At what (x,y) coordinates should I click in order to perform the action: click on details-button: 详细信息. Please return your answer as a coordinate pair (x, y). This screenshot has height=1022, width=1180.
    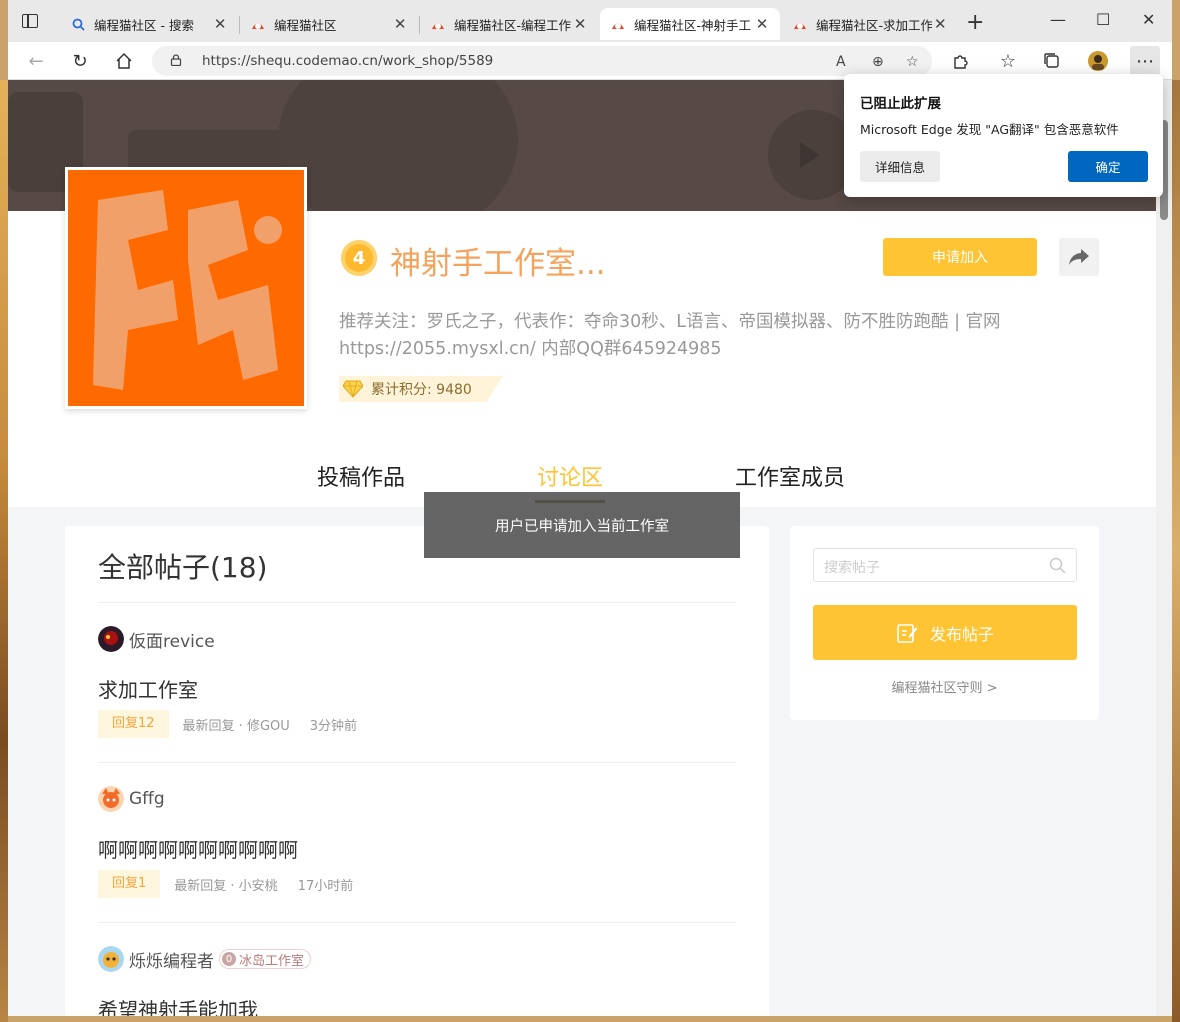
    Looking at the image, I should click on (900, 166).